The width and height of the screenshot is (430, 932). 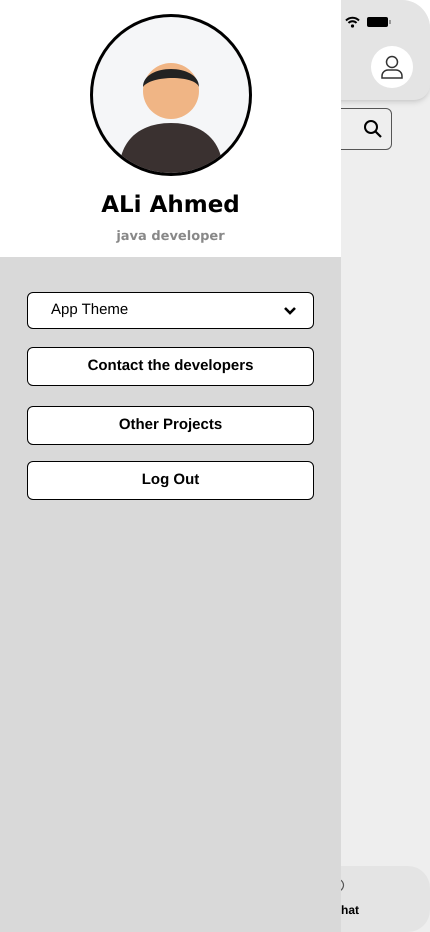 I want to click on user-icon, so click(x=392, y=67).